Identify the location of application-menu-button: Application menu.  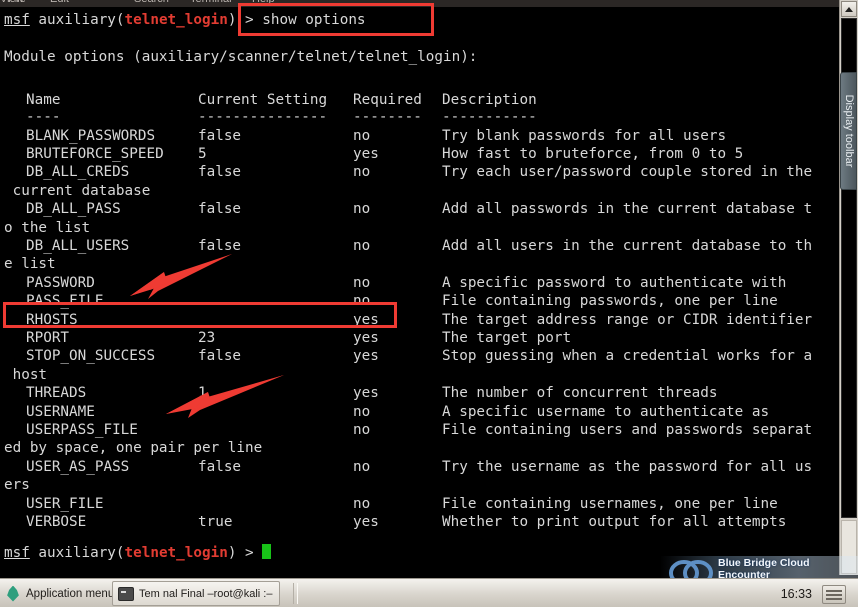
(60, 593).